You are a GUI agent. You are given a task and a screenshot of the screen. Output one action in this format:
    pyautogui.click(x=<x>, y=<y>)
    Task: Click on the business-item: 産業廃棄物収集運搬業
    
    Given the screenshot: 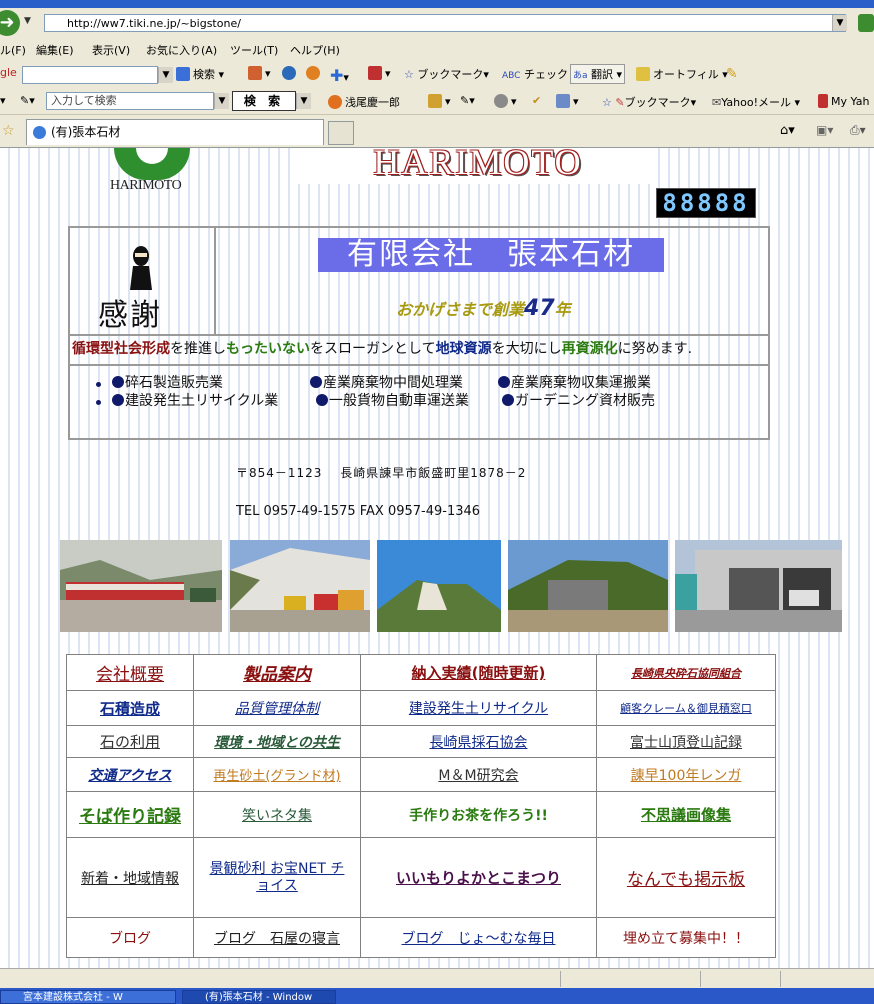 What is the action you would take?
    pyautogui.click(x=574, y=382)
    